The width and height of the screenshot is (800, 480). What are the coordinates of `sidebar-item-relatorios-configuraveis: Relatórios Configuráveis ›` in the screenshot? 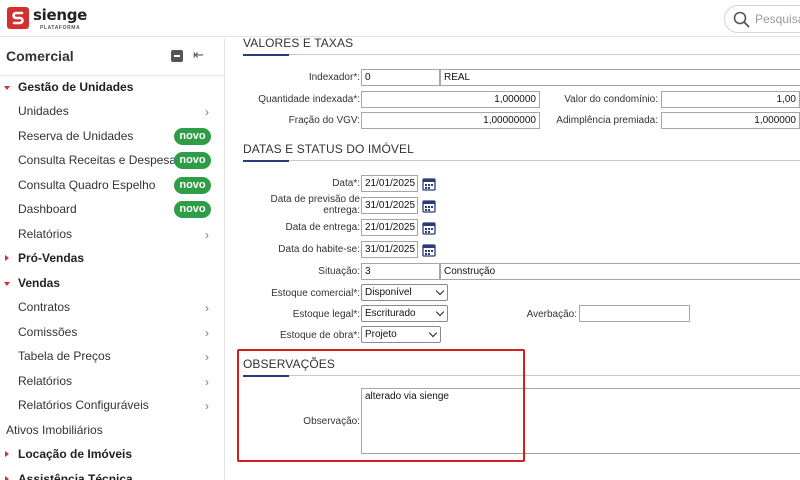 It's located at (112, 406).